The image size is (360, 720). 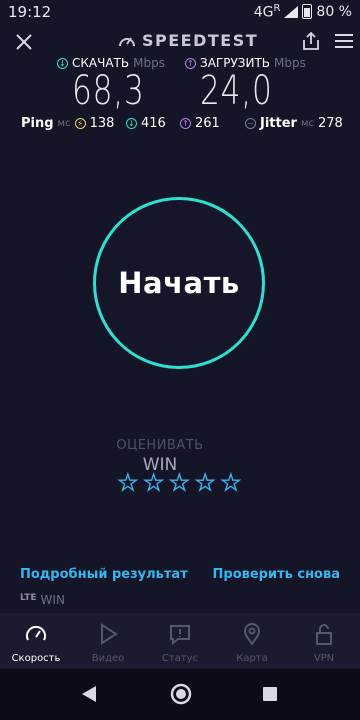 I want to click on nav-speed: Скорость, so click(x=36, y=641).